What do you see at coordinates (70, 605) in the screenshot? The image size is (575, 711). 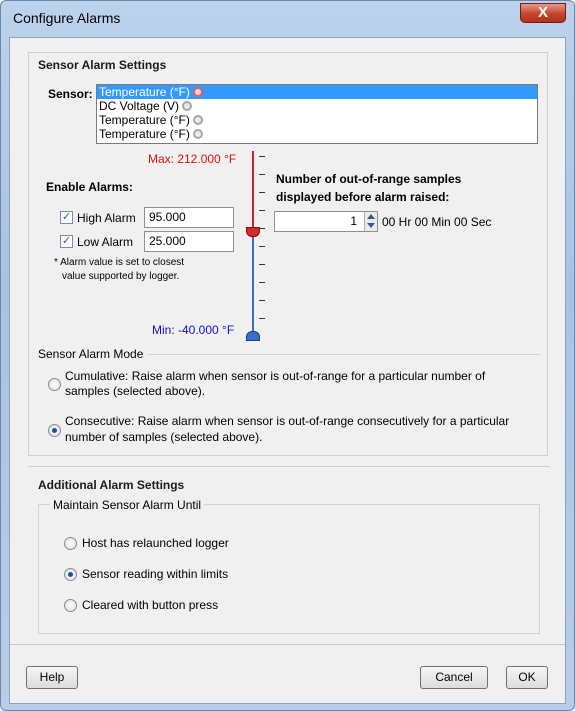 I see `maintain-option-button-press-radio` at bounding box center [70, 605].